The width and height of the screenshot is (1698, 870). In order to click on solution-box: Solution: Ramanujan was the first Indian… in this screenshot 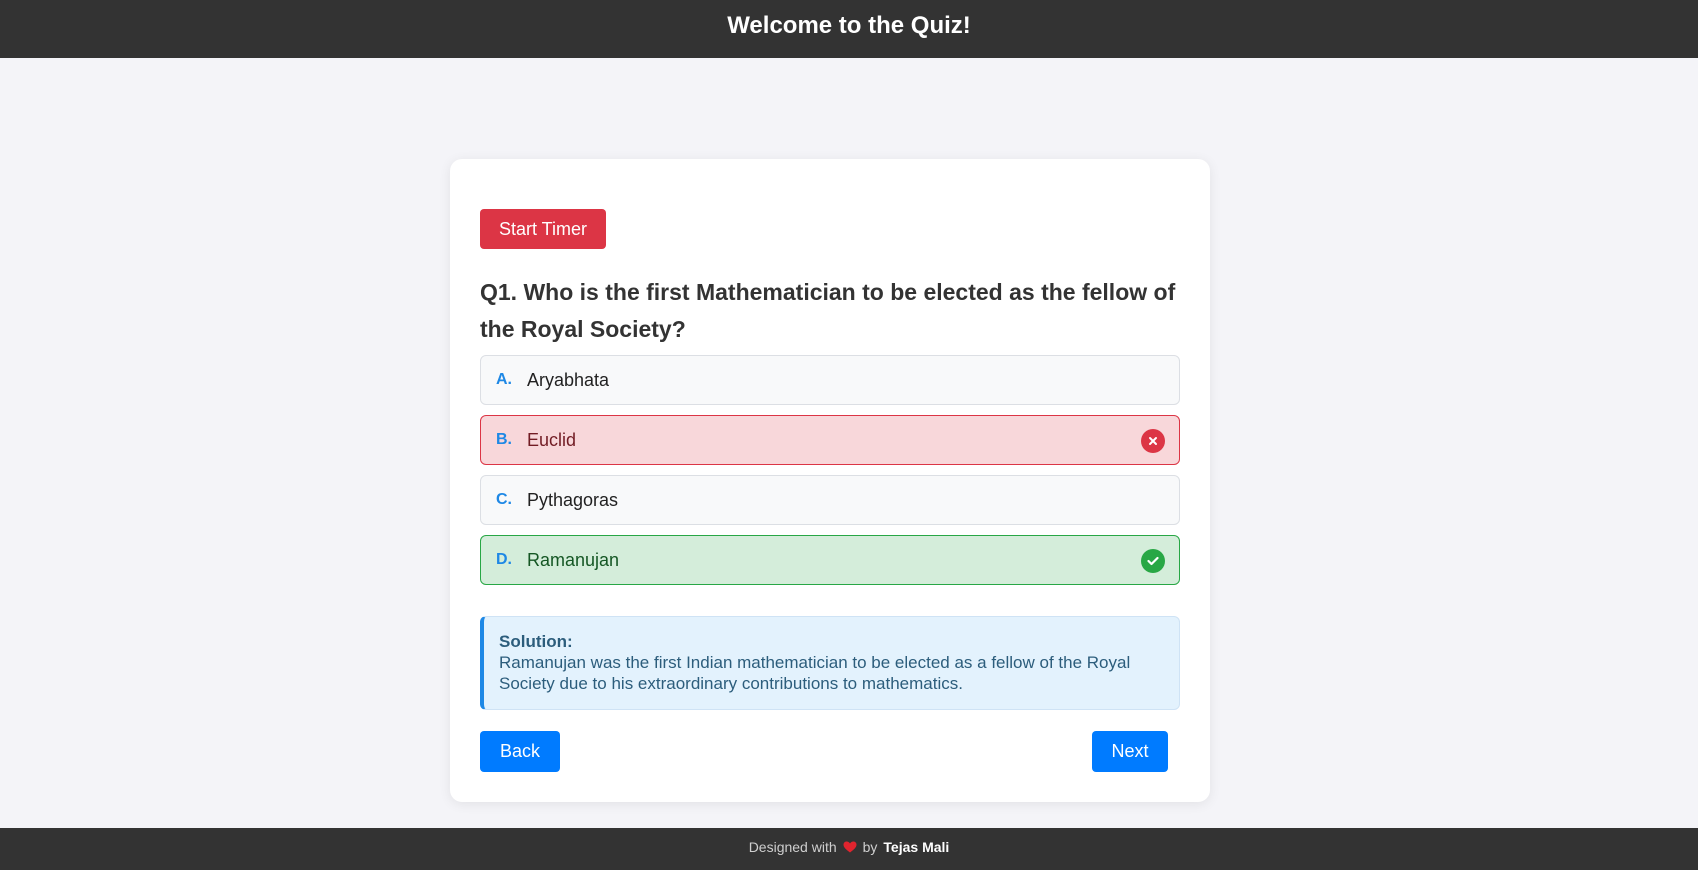, I will do `click(830, 663)`.